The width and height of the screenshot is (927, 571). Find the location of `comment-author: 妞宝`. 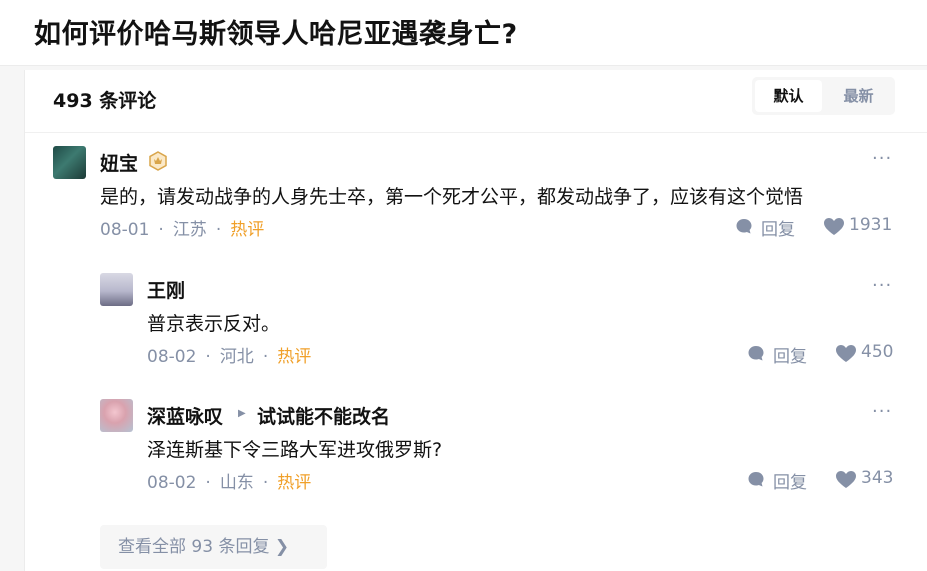

comment-author: 妞宝 is located at coordinates (119, 162).